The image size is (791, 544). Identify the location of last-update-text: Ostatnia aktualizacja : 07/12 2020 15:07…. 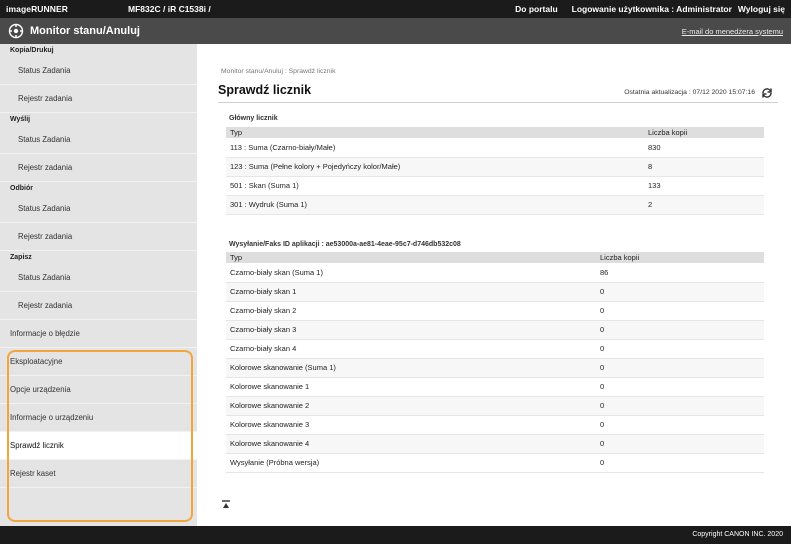
(689, 92).